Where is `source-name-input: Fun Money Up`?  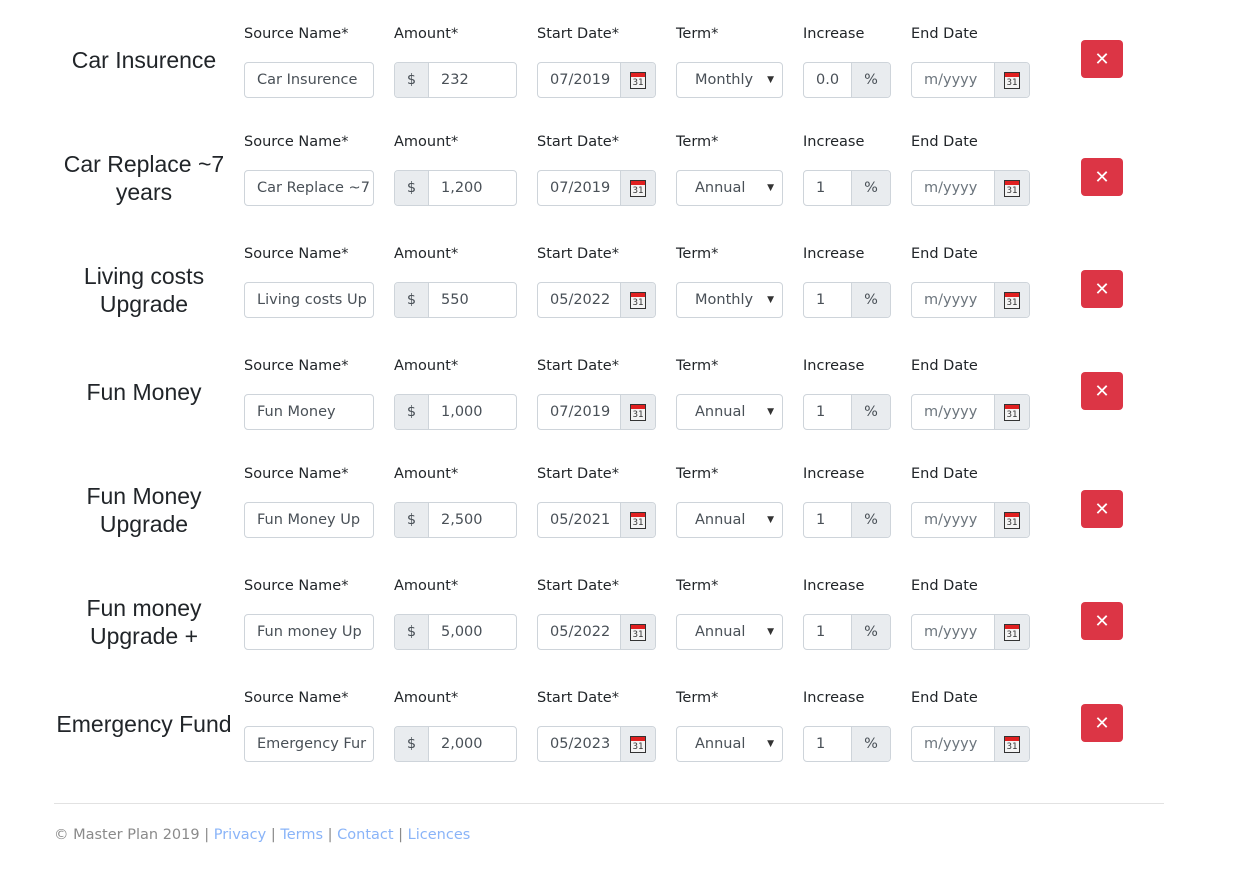 source-name-input: Fun Money Up is located at coordinates (309, 520).